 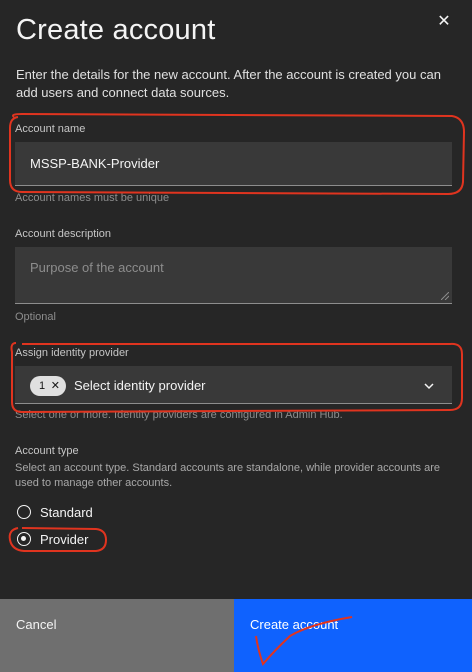 I want to click on radio-provider-circle, so click(x=24, y=539).